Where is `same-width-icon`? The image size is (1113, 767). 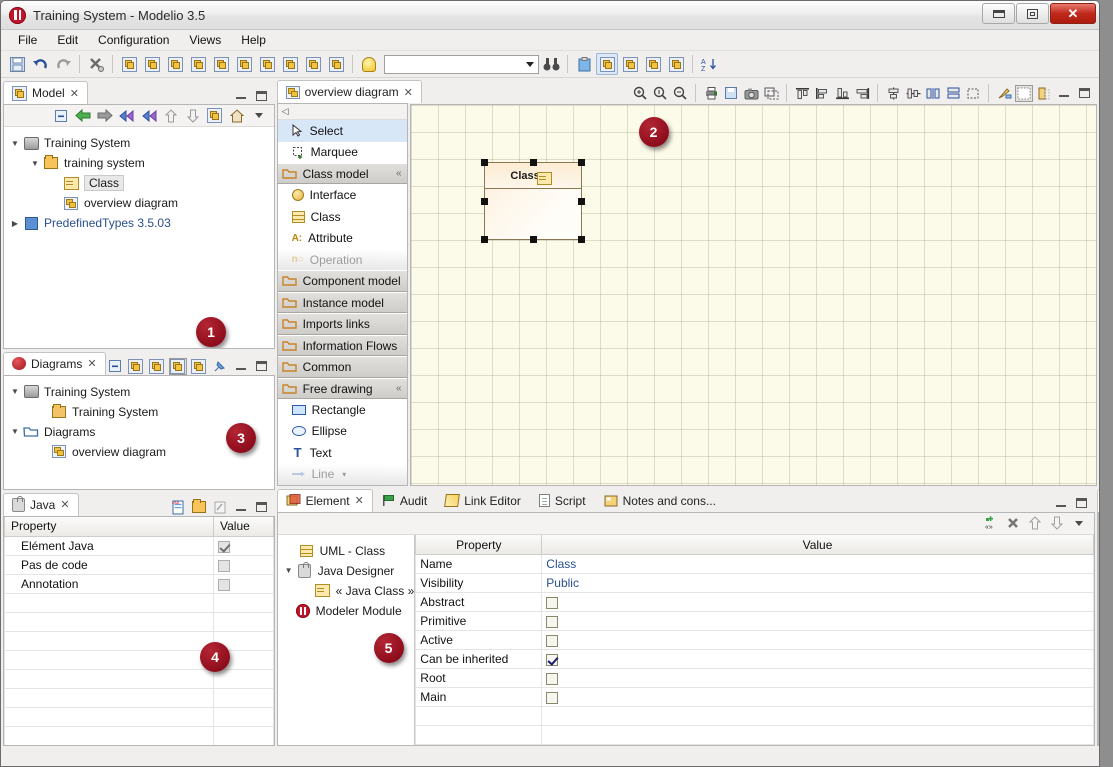 same-width-icon is located at coordinates (953, 93).